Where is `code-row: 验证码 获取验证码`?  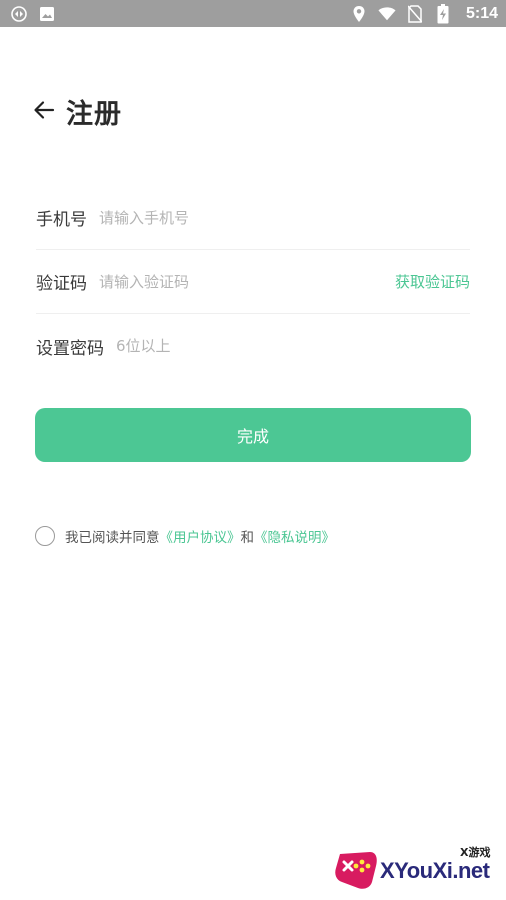
code-row: 验证码 获取验证码 is located at coordinates (253, 282).